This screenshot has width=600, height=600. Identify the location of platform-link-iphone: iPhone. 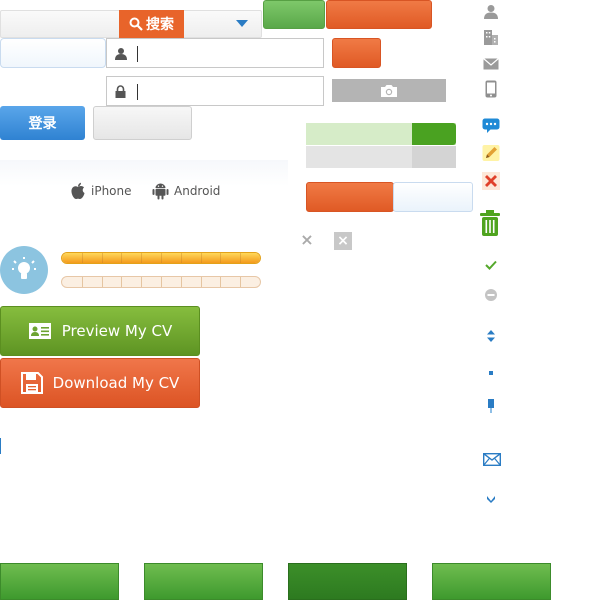
(101, 191).